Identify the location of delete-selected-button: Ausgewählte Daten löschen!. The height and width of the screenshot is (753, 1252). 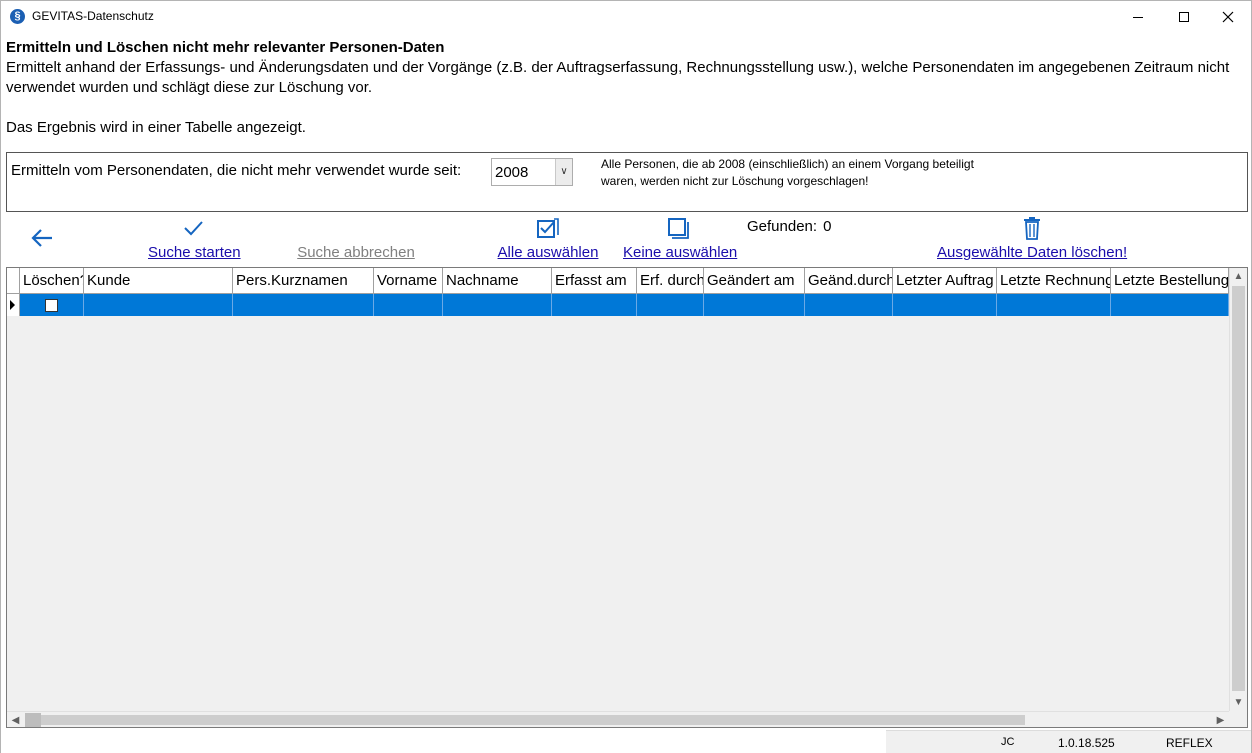
(1032, 238).